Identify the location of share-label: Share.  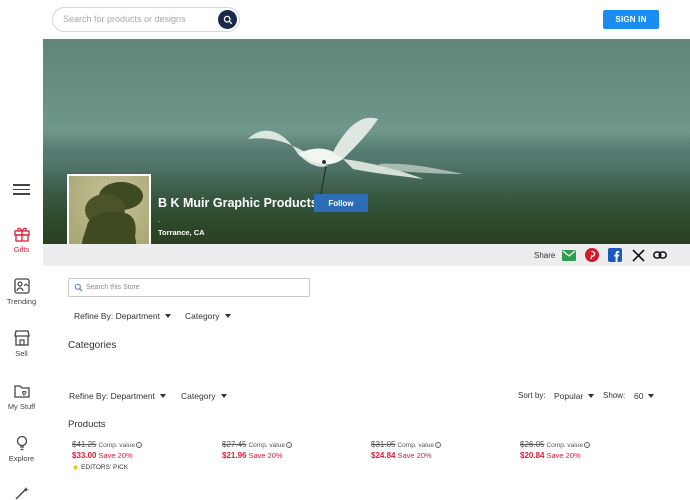
(545, 255).